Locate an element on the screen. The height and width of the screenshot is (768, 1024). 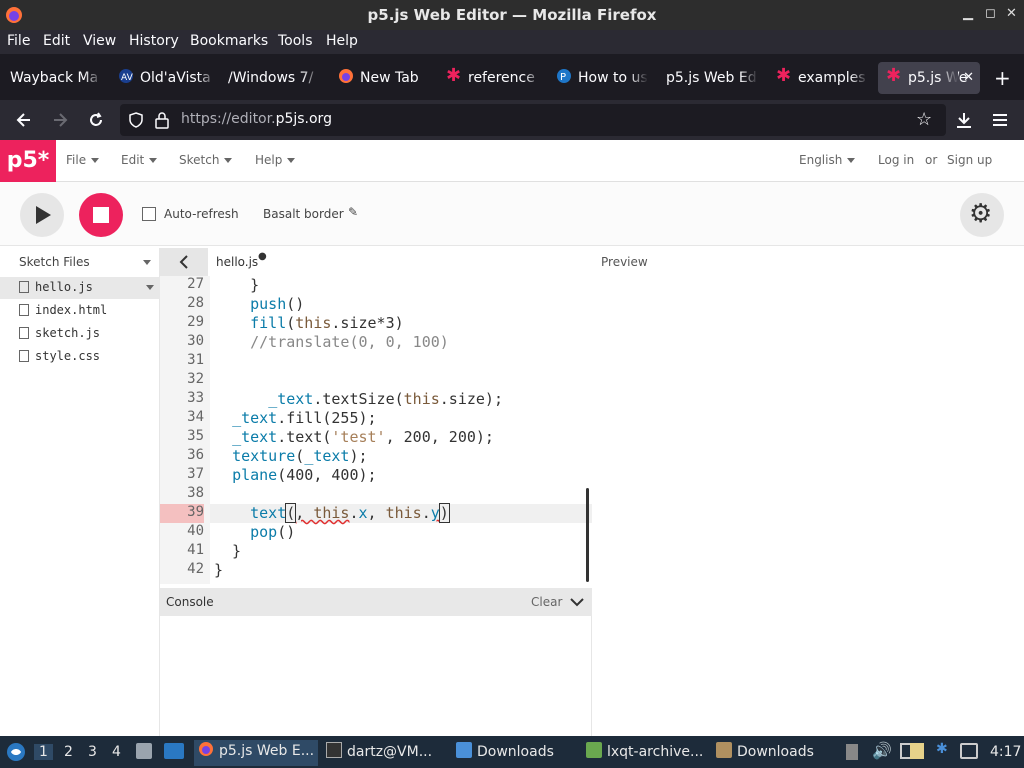
close-icon: ✕ is located at coordinates (1011, 13).